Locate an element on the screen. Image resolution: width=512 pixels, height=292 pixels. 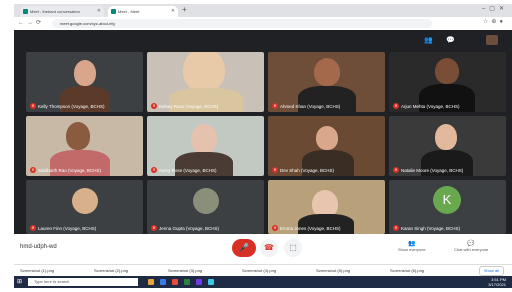
download-item: Screenshot (1).png is located at coordinates (37, 271).